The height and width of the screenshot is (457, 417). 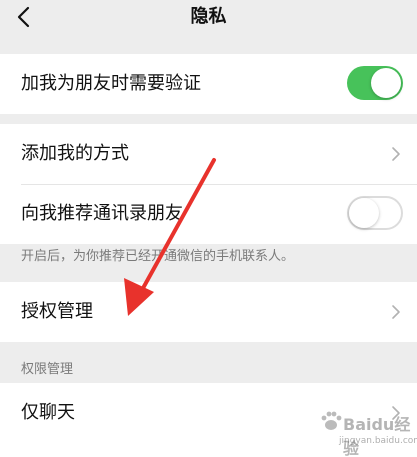 What do you see at coordinates (102, 213) in the screenshot?
I see `setting-label: 向我推荐通讯录朋友` at bounding box center [102, 213].